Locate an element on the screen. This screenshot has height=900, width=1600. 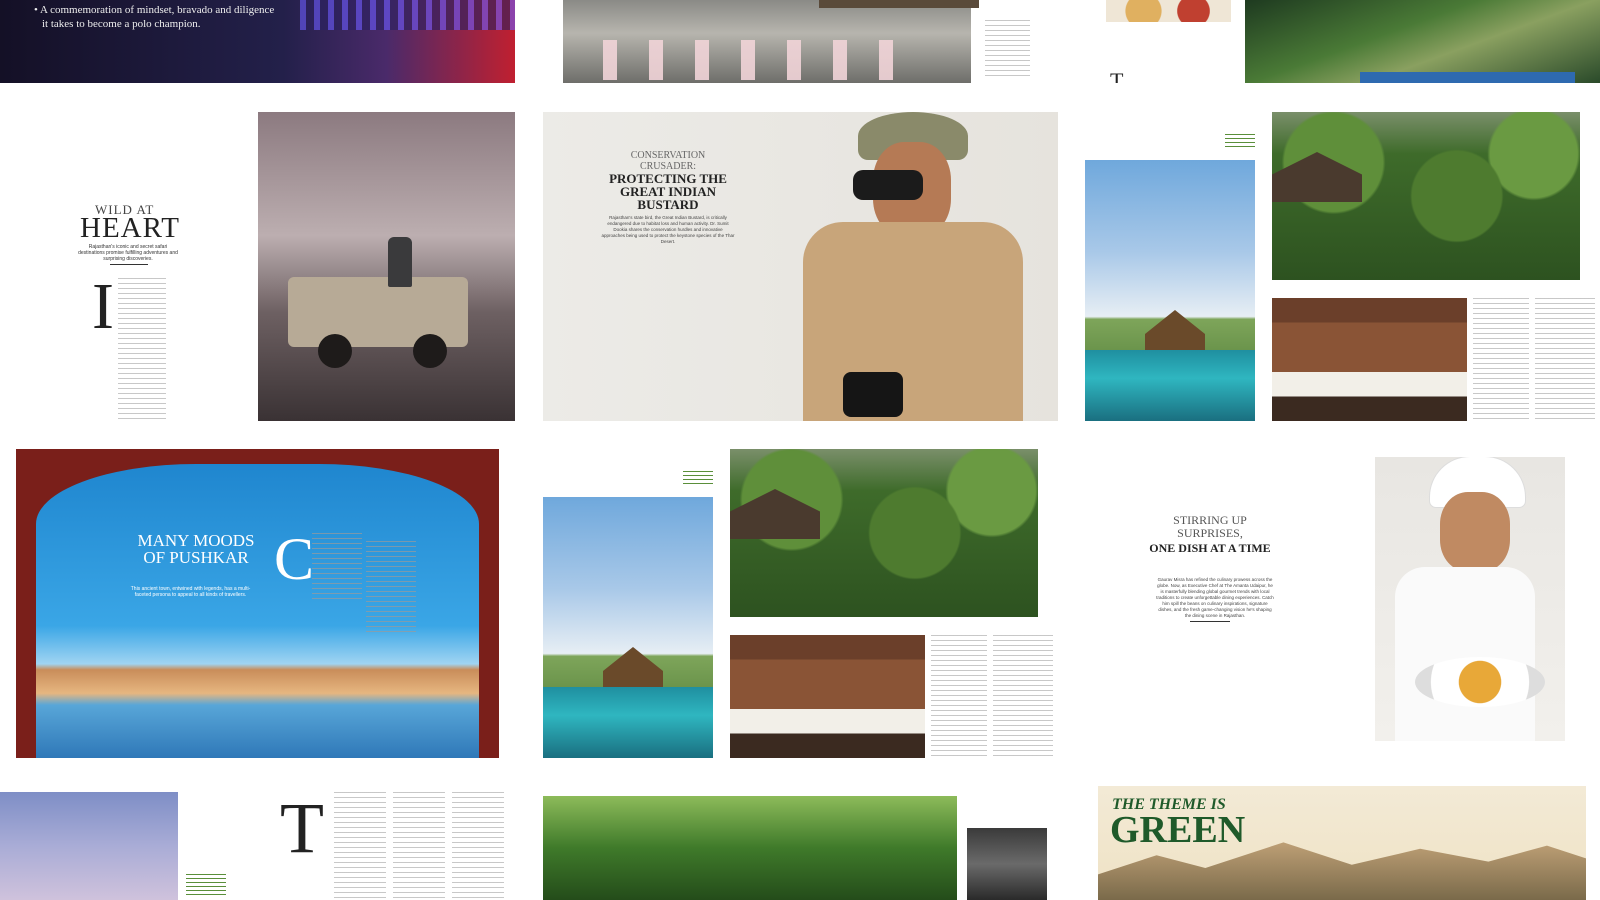
green-theme-spread: THE THEME IS GREEN is located at coordinates (1342, 843).